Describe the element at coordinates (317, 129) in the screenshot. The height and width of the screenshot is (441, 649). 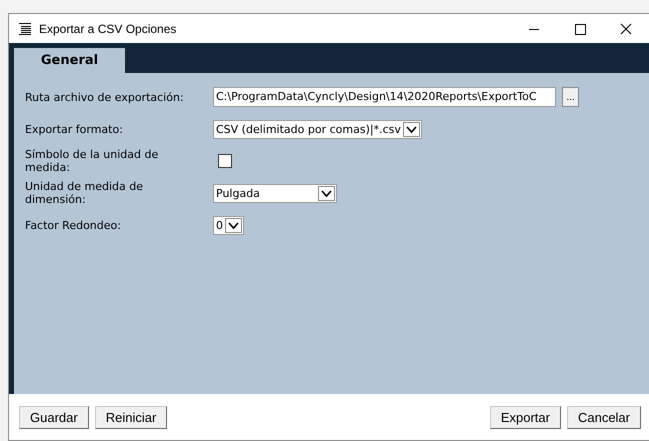
I see `dropdown: CSV (delimitado por comas)|*.csv` at that location.